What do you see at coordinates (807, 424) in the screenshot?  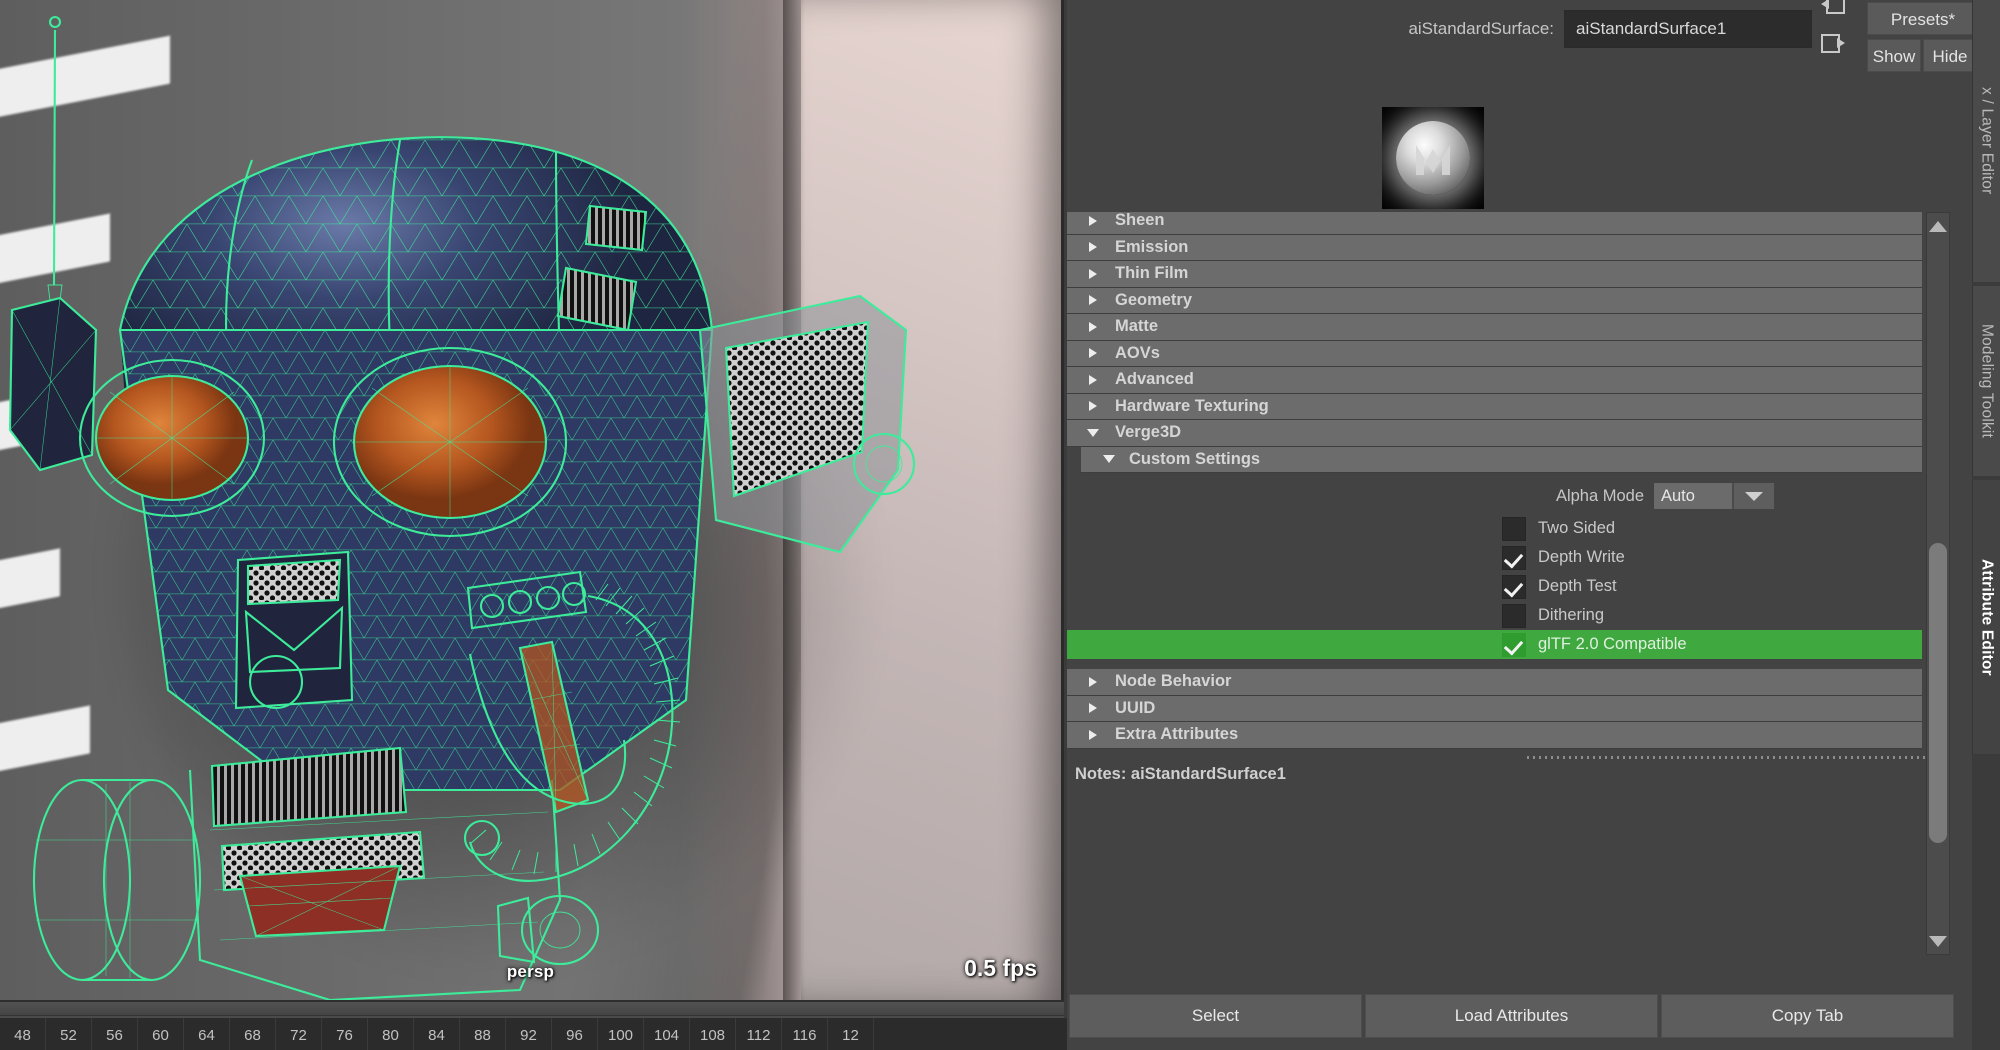 I see `right-ear-dish-mesh` at bounding box center [807, 424].